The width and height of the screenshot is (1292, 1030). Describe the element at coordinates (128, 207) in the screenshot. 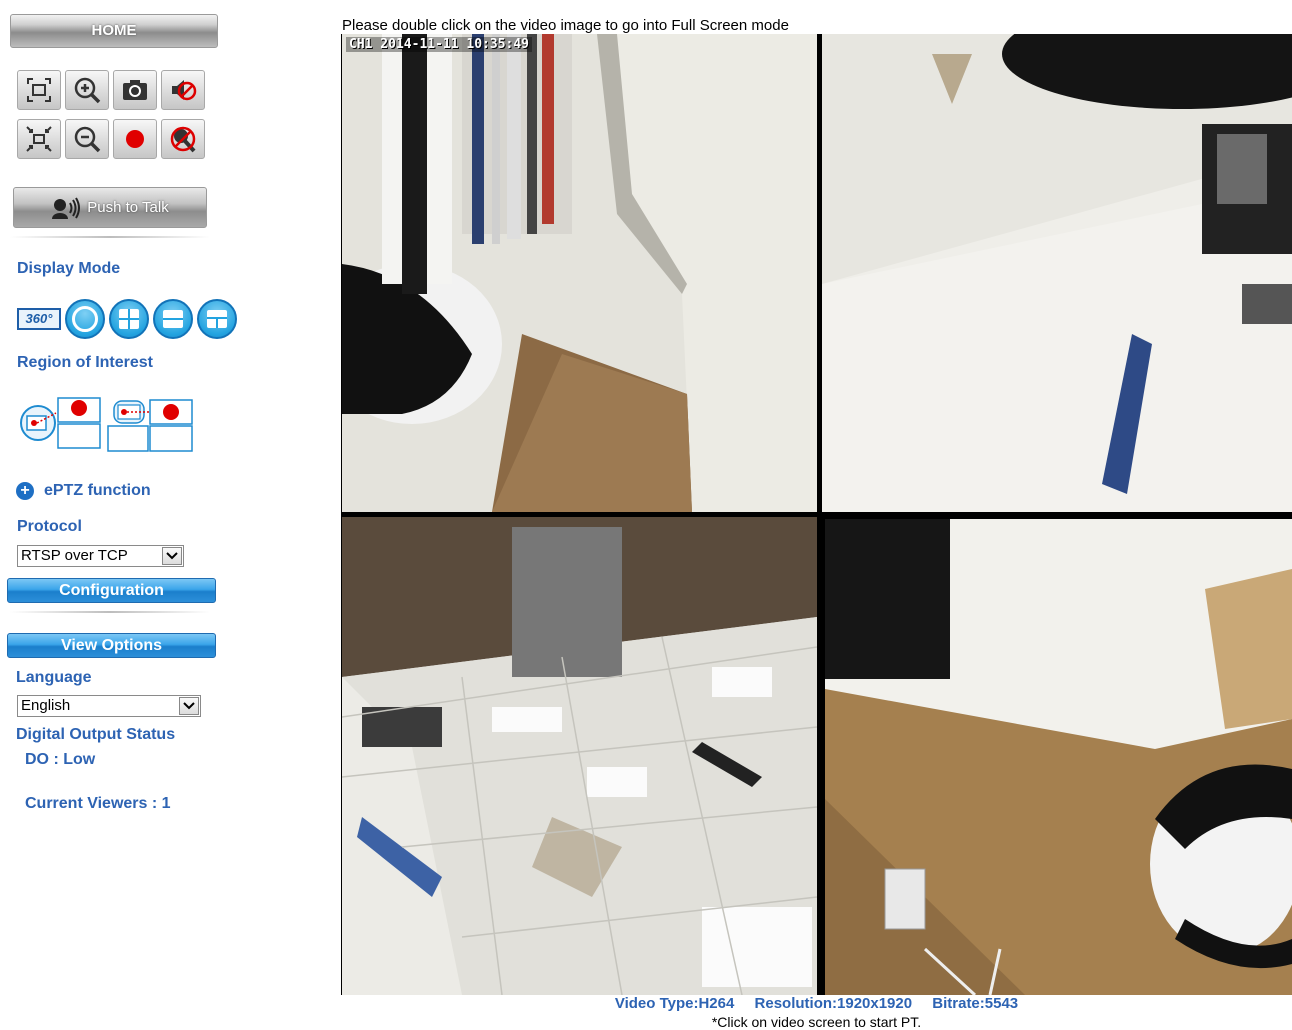

I see `push-to-talk-label: Push to Talk` at that location.